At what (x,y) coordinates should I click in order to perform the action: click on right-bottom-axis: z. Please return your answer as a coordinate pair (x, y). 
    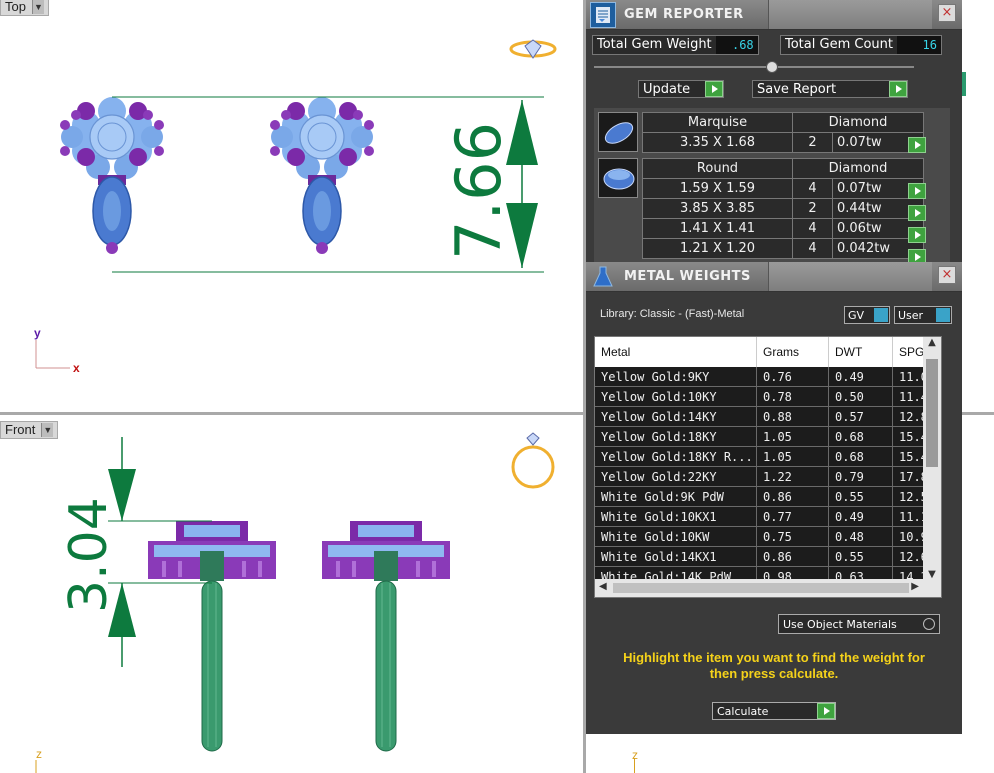
    Looking at the image, I should click on (642, 758).